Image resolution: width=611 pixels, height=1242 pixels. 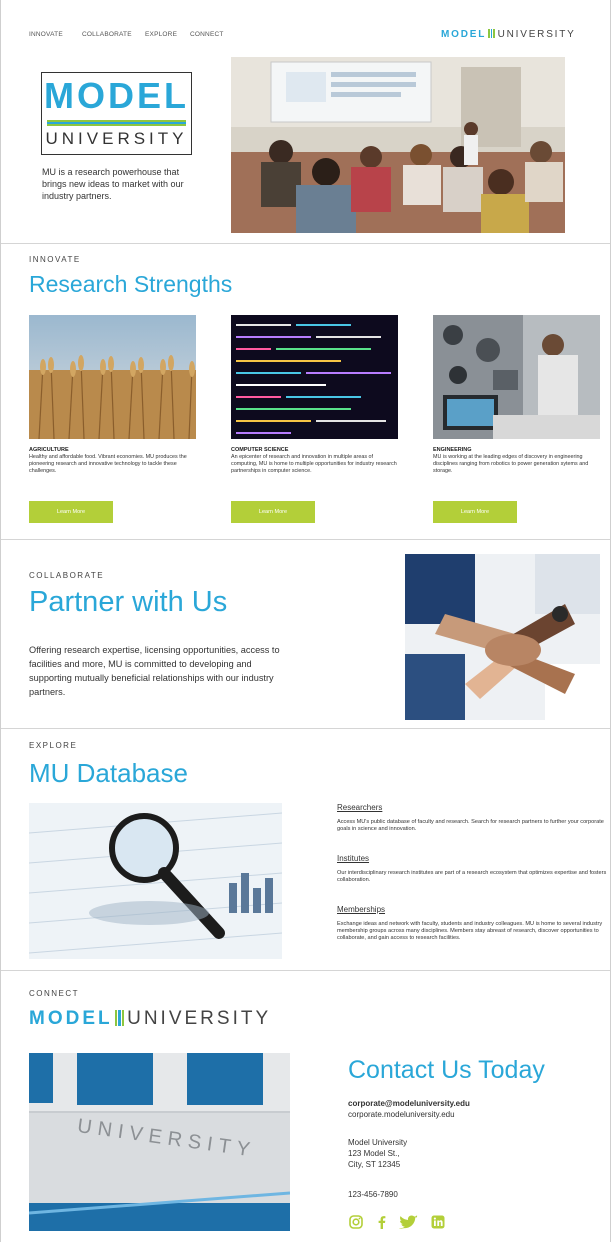 What do you see at coordinates (46, 34) in the screenshot?
I see `nav-innovate: INNOVATE` at bounding box center [46, 34].